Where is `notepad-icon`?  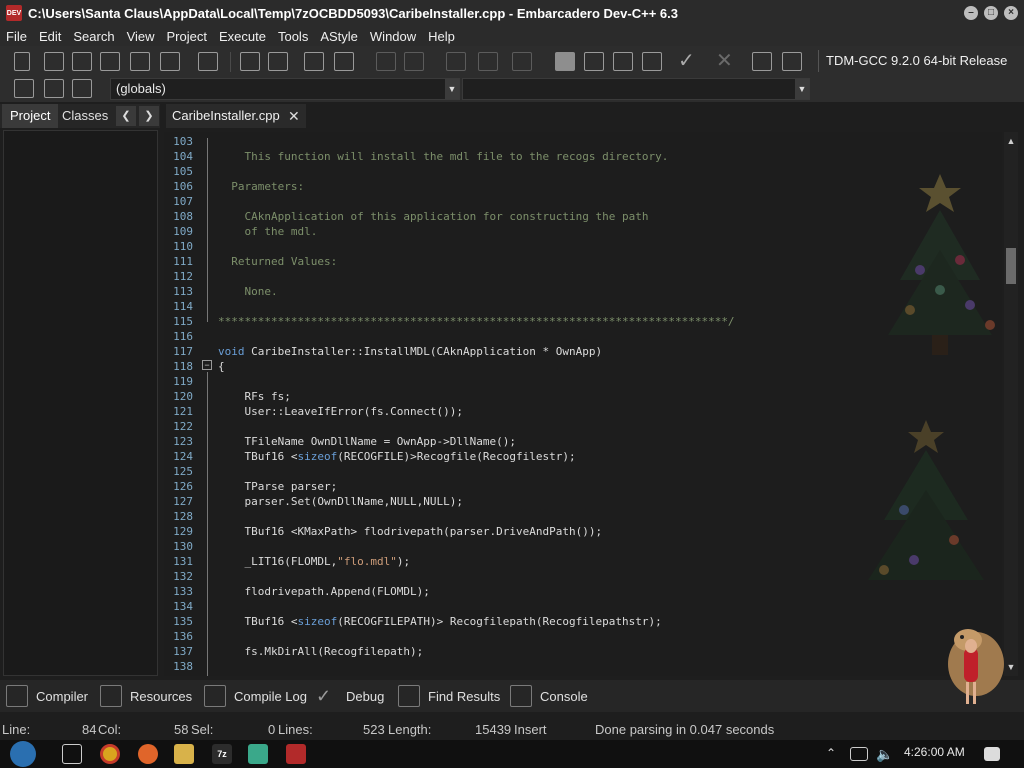
notepad-icon is located at coordinates (258, 754).